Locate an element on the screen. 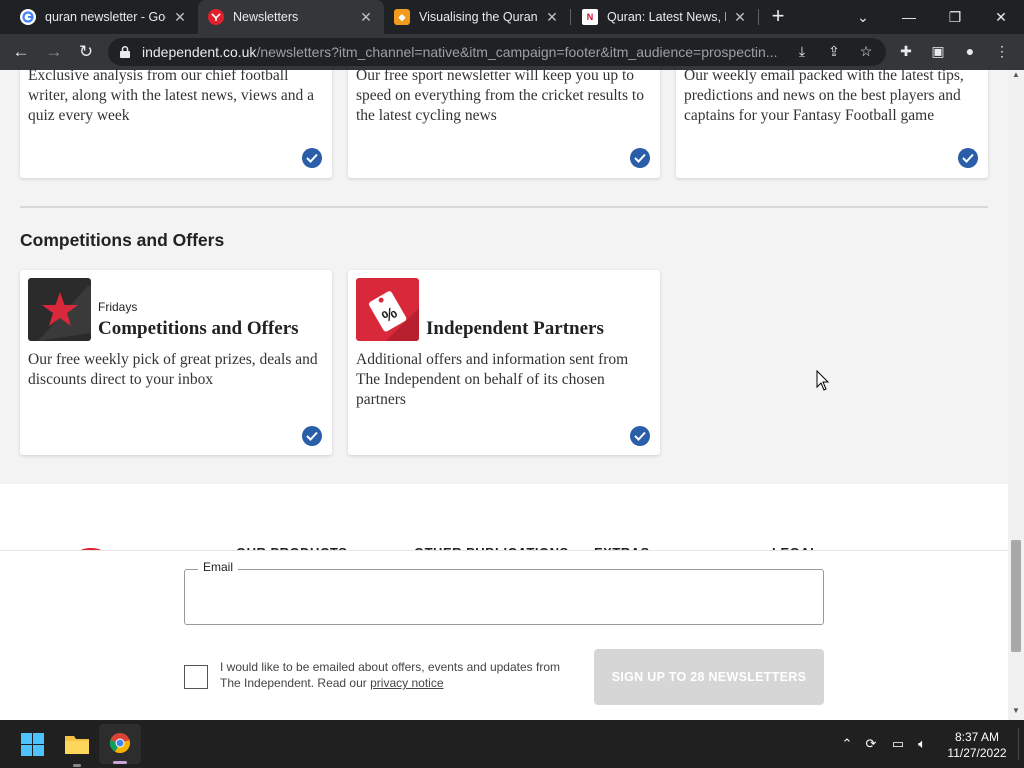 This screenshot has width=1024, height=768. orange-site-icon: ◆ is located at coordinates (402, 17).